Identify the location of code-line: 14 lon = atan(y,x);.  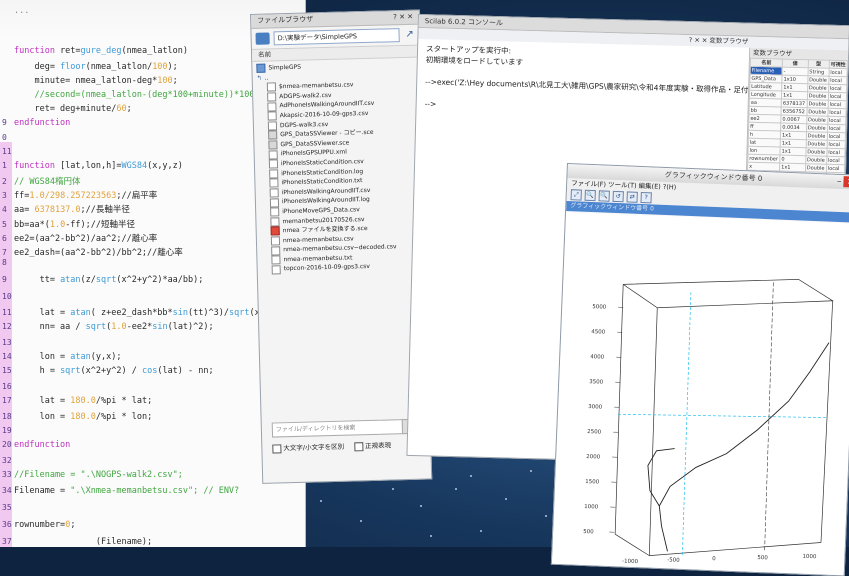
(62, 357).